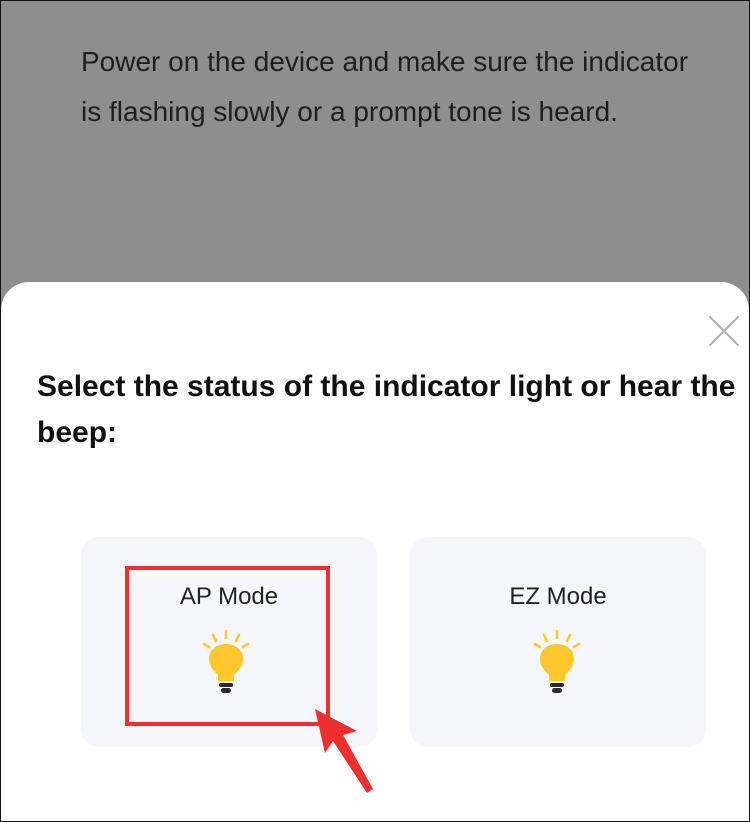 Image resolution: width=750 pixels, height=822 pixels. Describe the element at coordinates (229, 596) in the screenshot. I see `ap-mode-label: AP Mode` at that location.